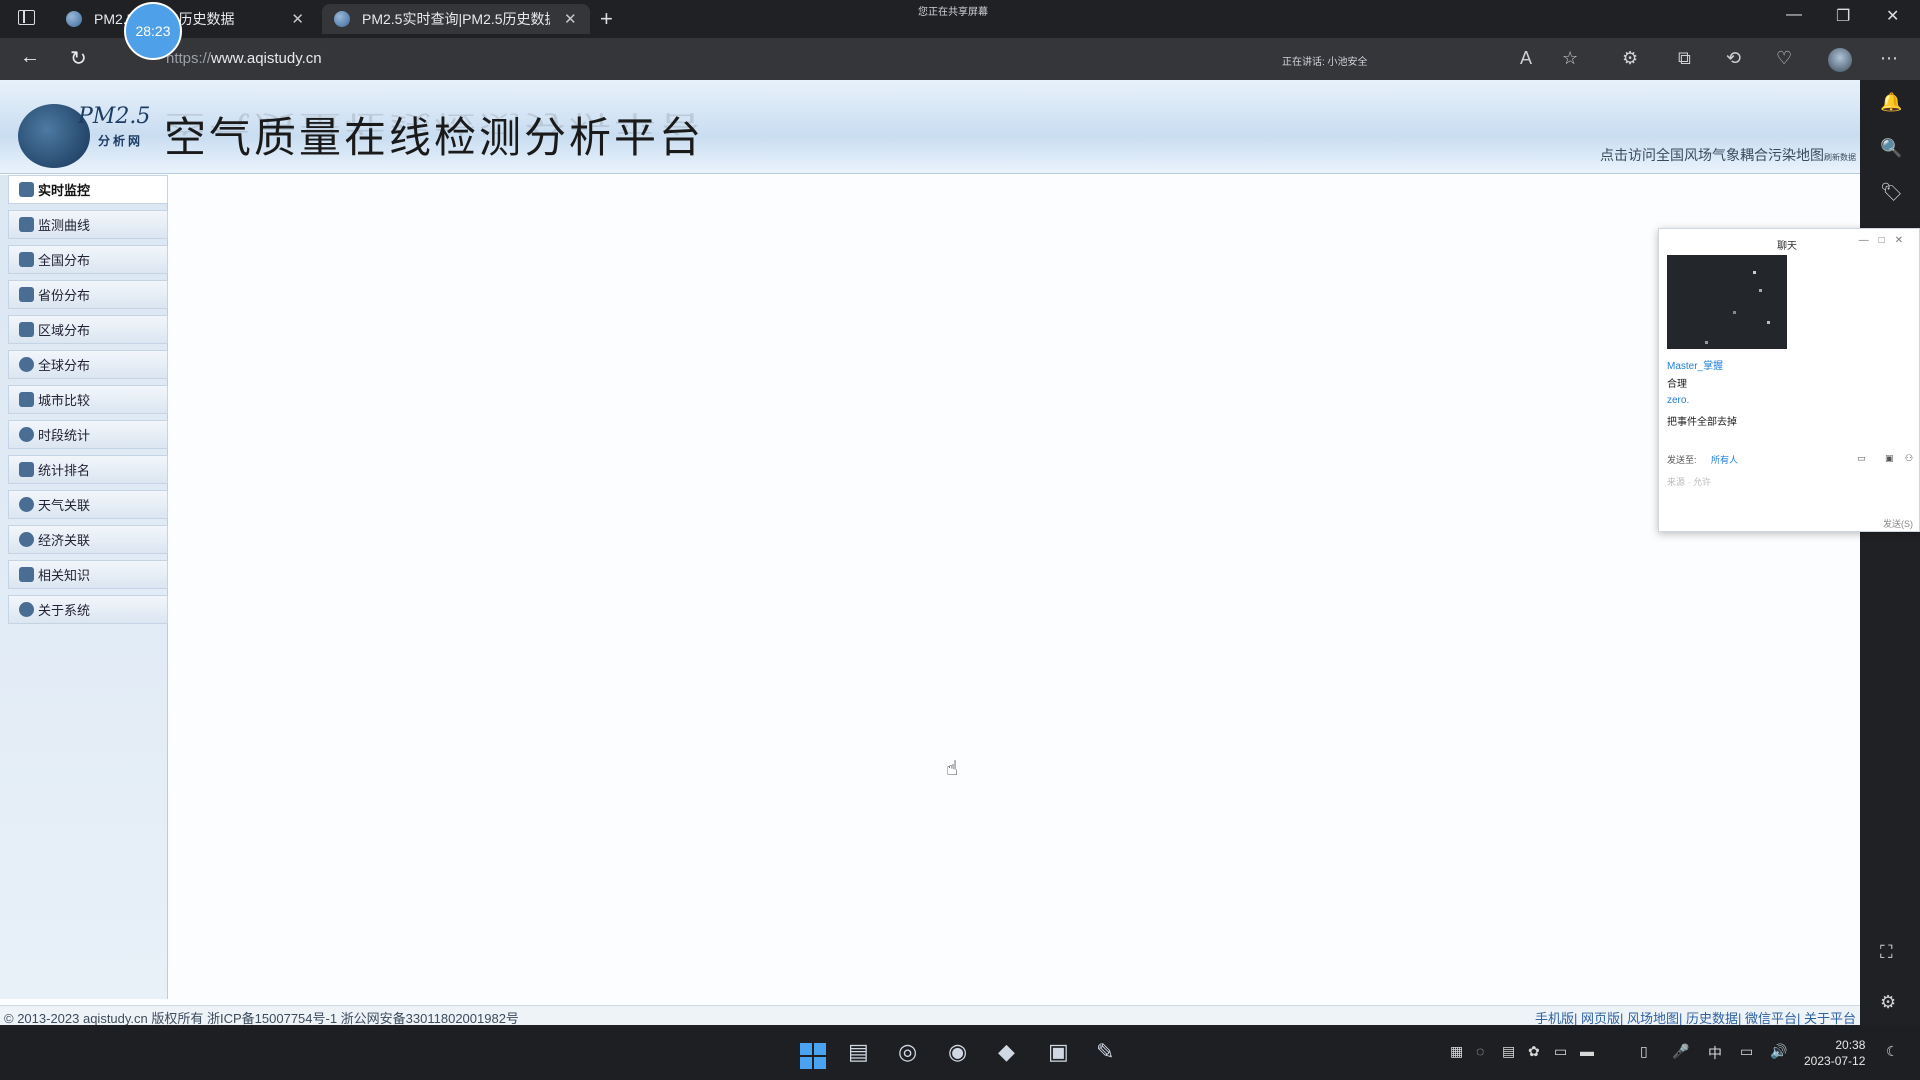 This screenshot has width=1920, height=1080. Describe the element at coordinates (26, 329) in the screenshot. I see `region-map-icon` at that location.